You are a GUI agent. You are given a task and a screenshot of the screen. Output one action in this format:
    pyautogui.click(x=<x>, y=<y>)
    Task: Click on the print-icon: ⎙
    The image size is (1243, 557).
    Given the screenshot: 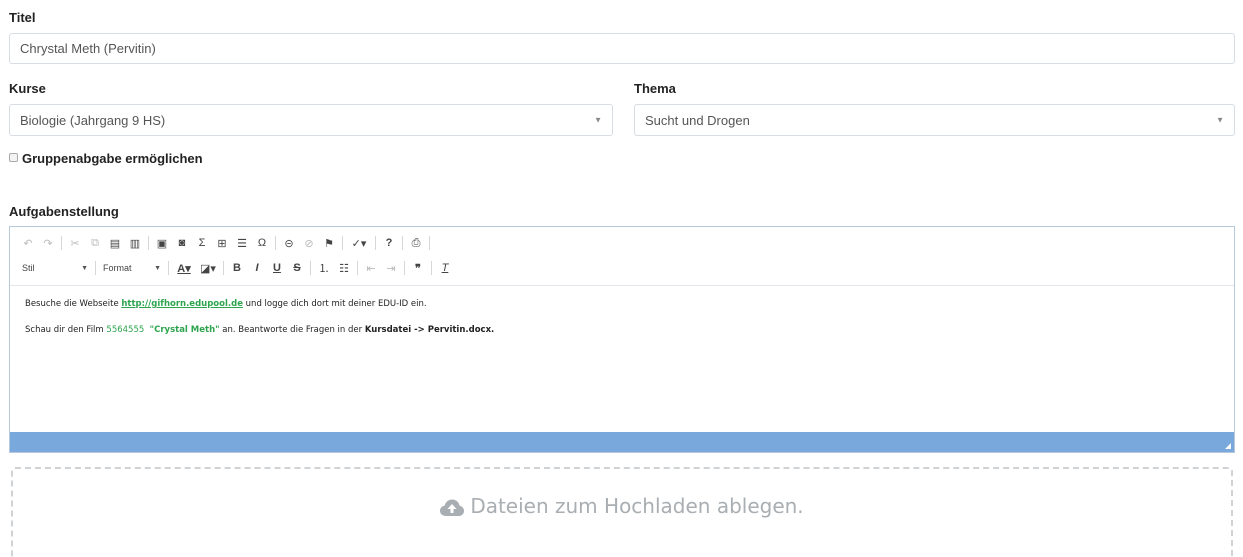 What is the action you would take?
    pyautogui.click(x=416, y=243)
    